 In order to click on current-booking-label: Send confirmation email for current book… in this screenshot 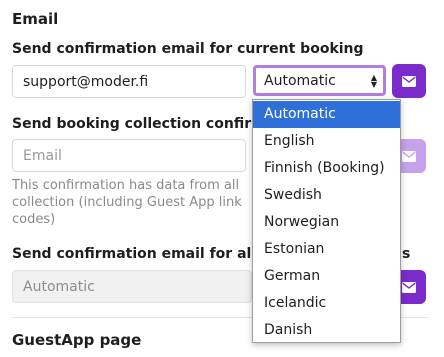, I will do `click(188, 49)`.